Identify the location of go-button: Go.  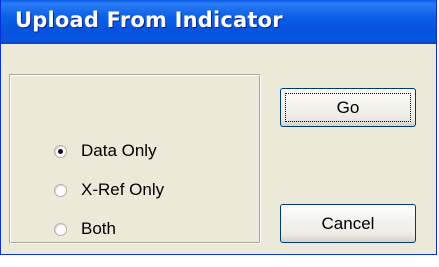
(348, 107).